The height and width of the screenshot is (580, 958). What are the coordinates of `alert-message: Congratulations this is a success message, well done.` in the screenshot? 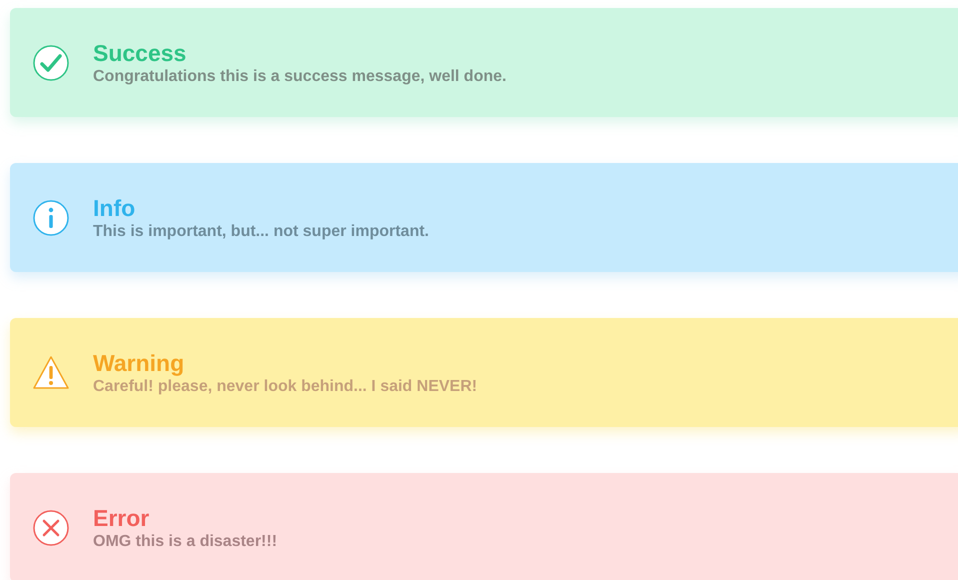 It's located at (299, 76).